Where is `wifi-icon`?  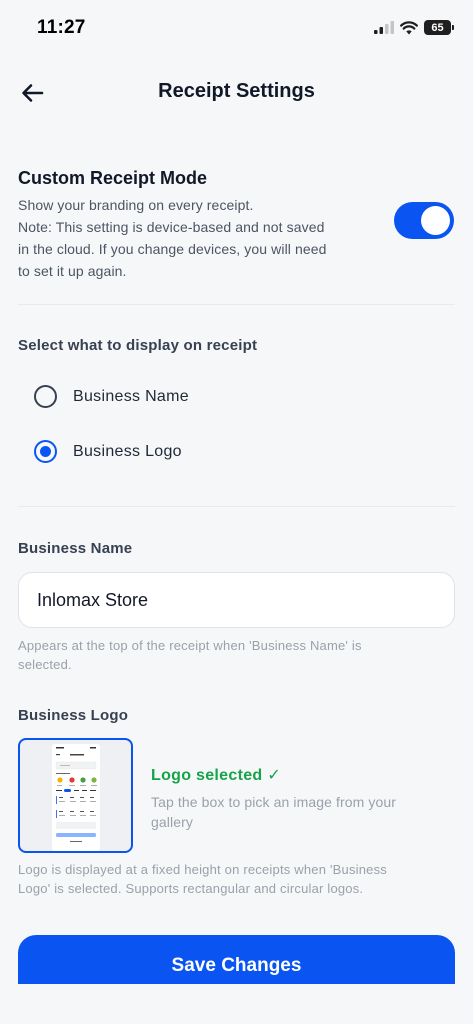 wifi-icon is located at coordinates (409, 27).